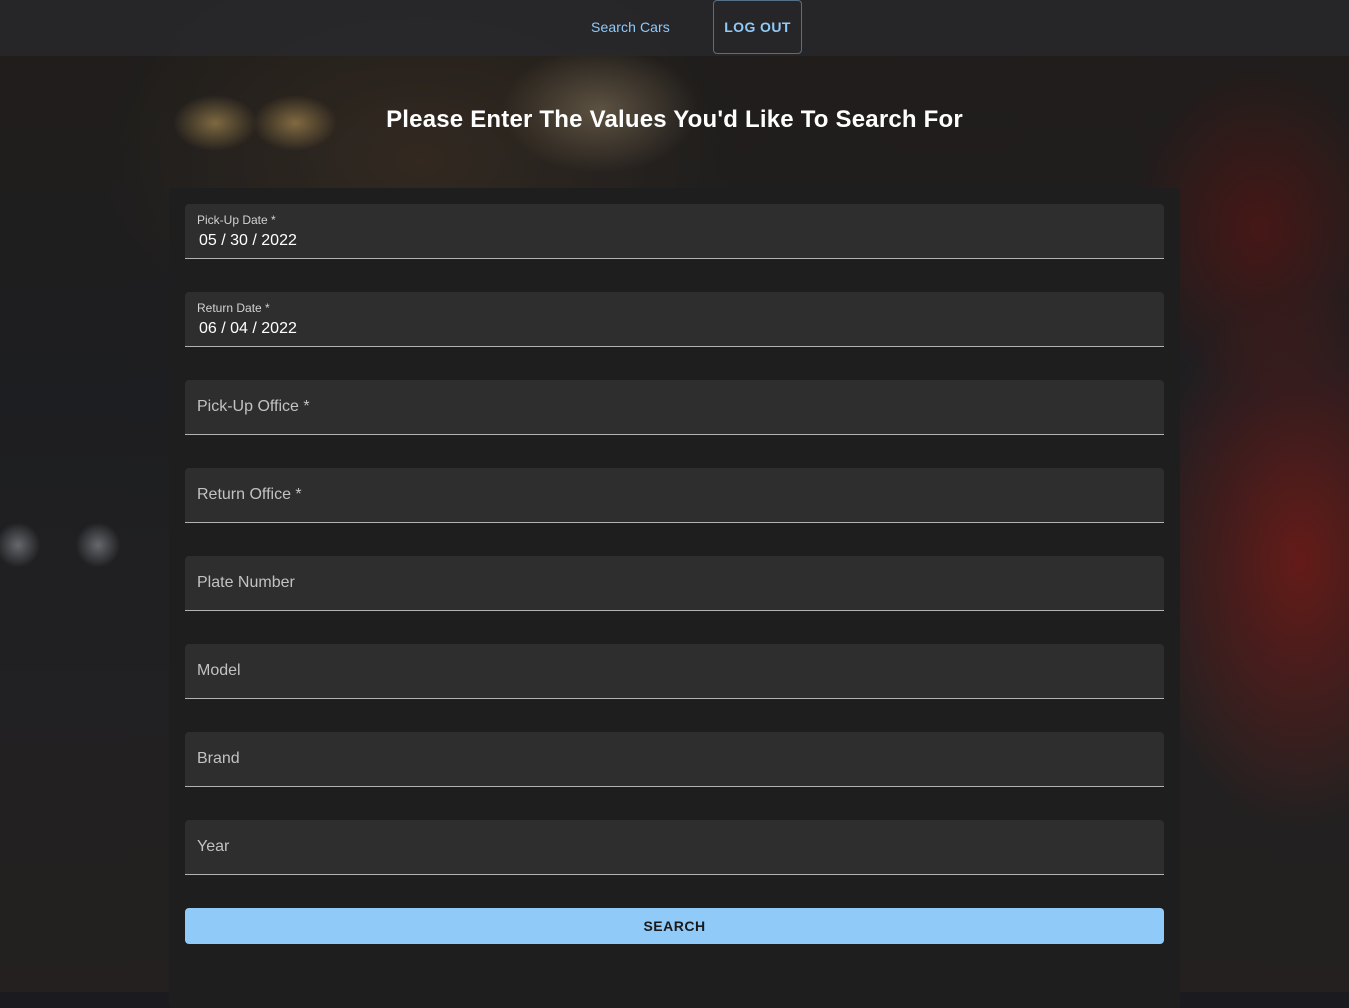 Image resolution: width=1349 pixels, height=1008 pixels. I want to click on return-date-field: Return Date * 06 / 04 / 2022, so click(674, 319).